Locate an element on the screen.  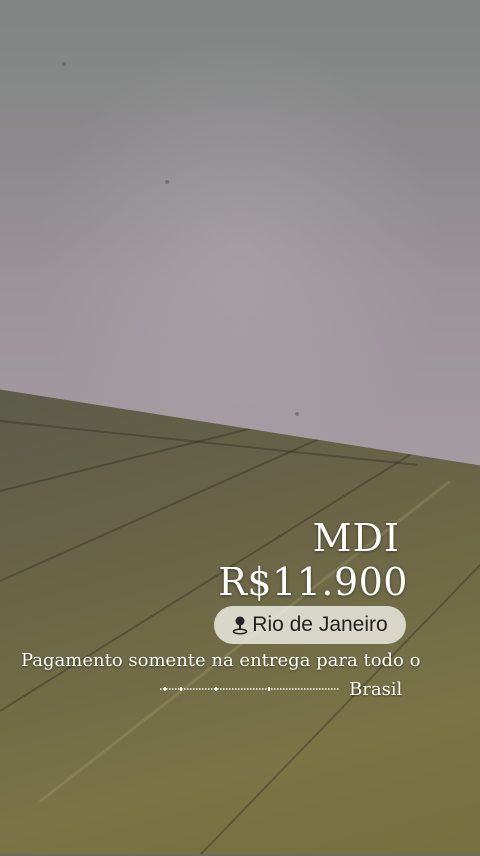
post-title: MDI is located at coordinates (356, 538).